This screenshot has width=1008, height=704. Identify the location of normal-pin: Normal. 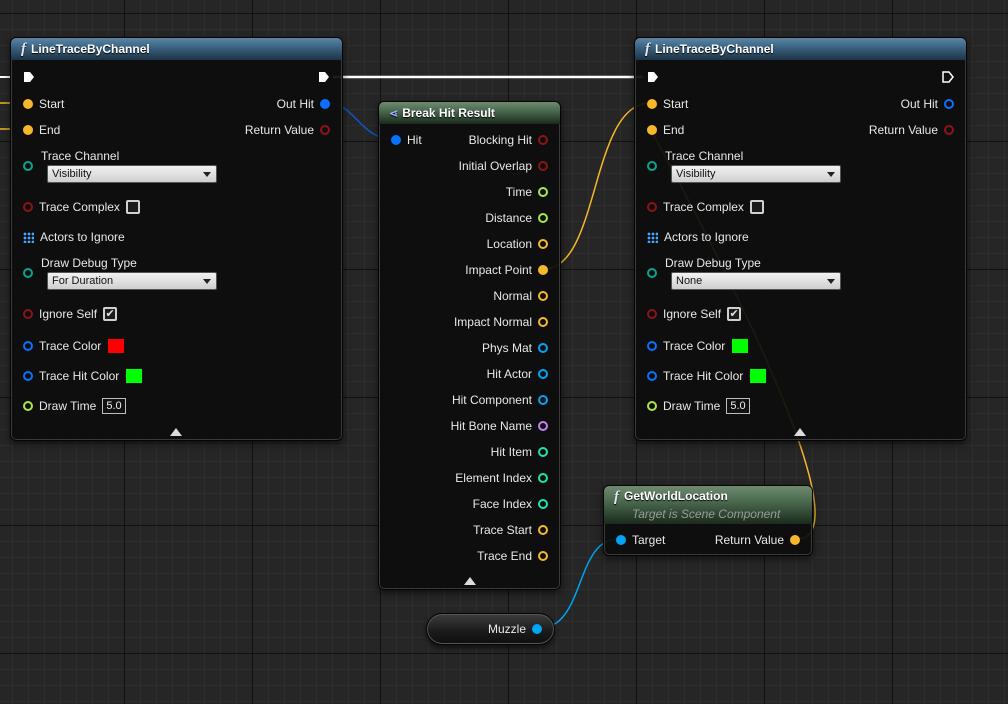
(520, 296).